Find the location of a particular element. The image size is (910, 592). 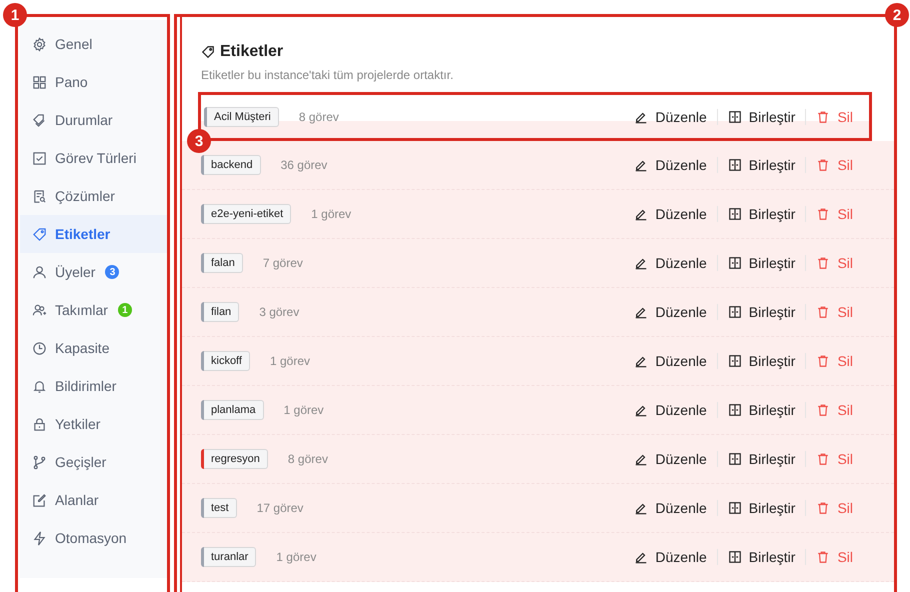

page-description: Etiketler bu instance'taki tüm projelerde ortaktır. is located at coordinates (327, 75).